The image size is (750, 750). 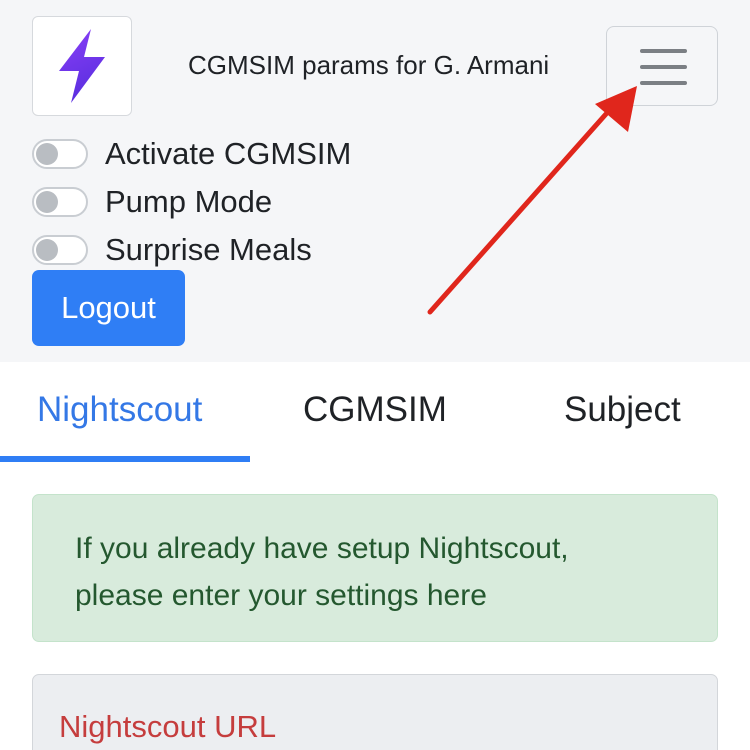 What do you see at coordinates (228, 153) in the screenshot?
I see `activate-cgmsim-label: Activate CGMSIM` at bounding box center [228, 153].